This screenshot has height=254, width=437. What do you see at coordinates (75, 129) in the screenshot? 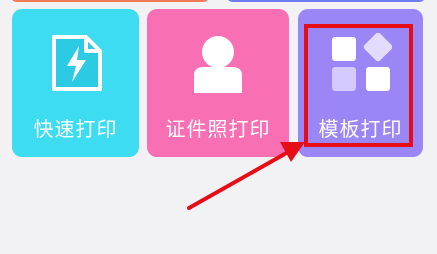
I see `quick-print-label: 快速打印` at bounding box center [75, 129].